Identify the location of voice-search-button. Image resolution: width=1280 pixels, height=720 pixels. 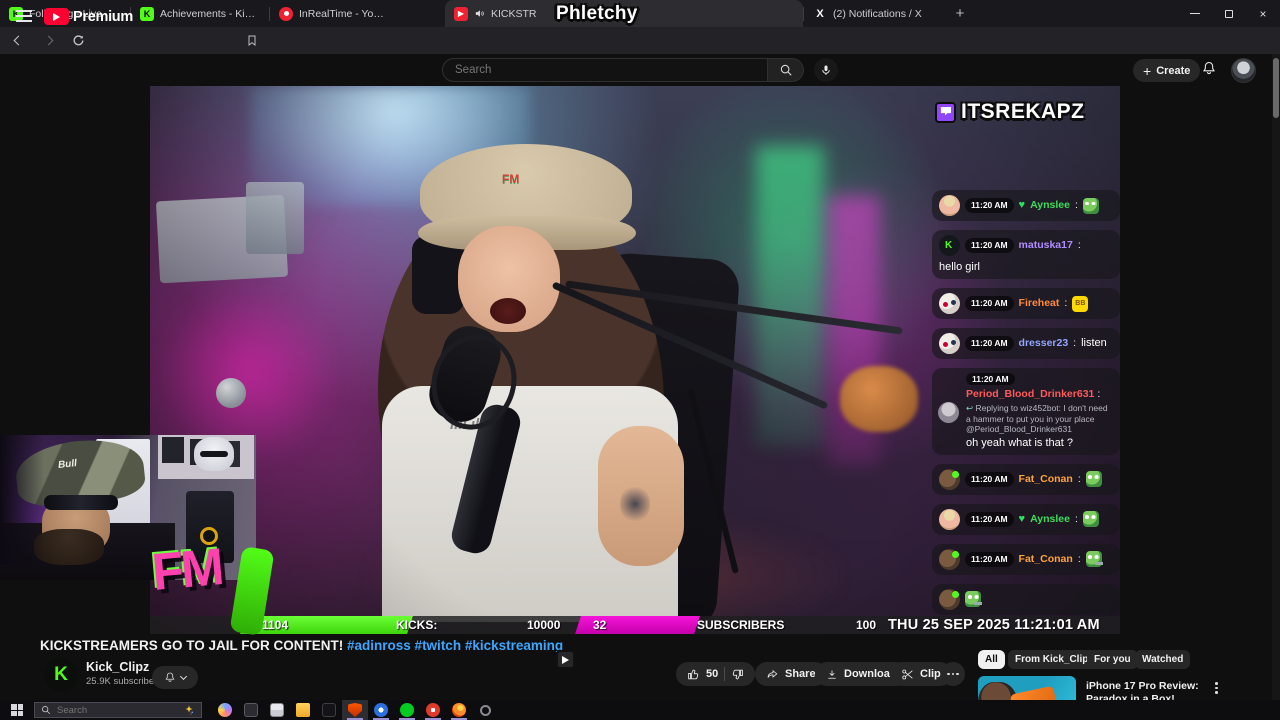
(826, 70).